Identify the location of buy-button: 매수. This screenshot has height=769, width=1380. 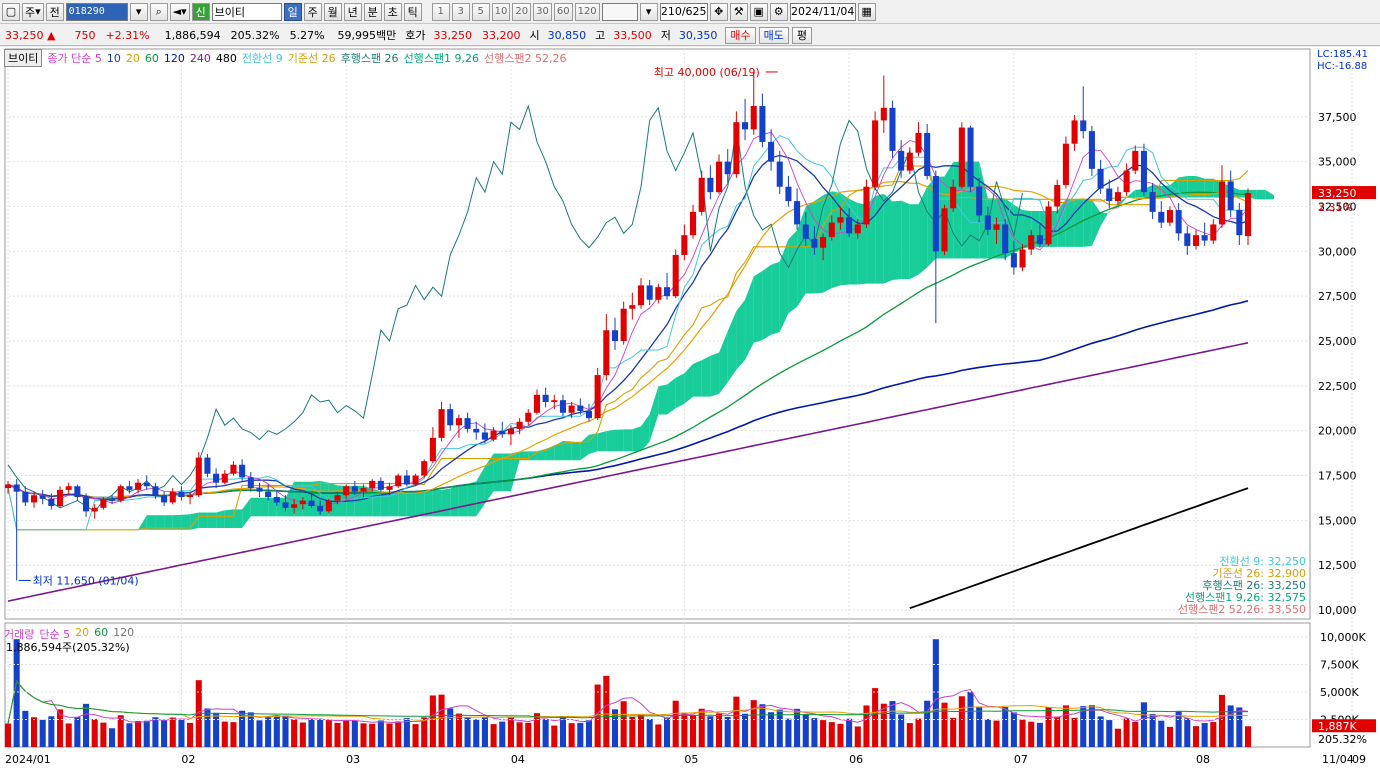
(740, 35).